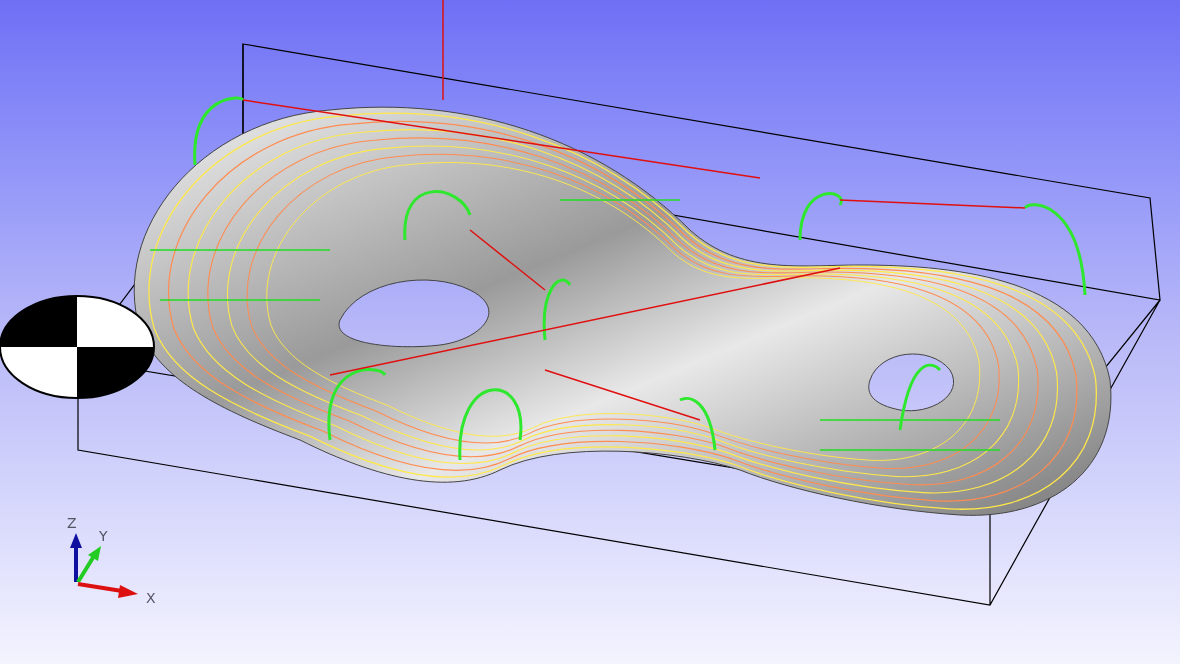  Describe the element at coordinates (103, 536) in the screenshot. I see `axis-label: Y` at that location.